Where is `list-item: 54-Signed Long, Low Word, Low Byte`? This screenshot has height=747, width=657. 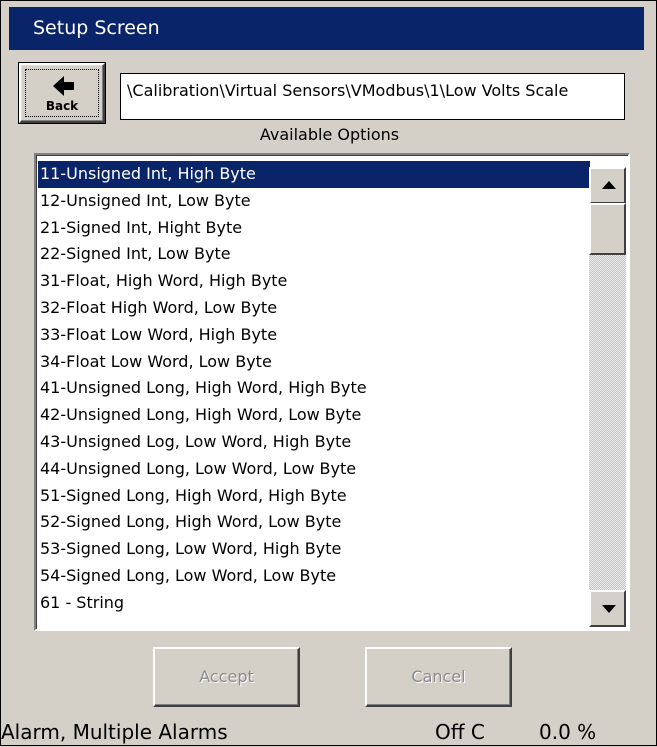
list-item: 54-Signed Long, Low Word, Low Byte is located at coordinates (314, 576).